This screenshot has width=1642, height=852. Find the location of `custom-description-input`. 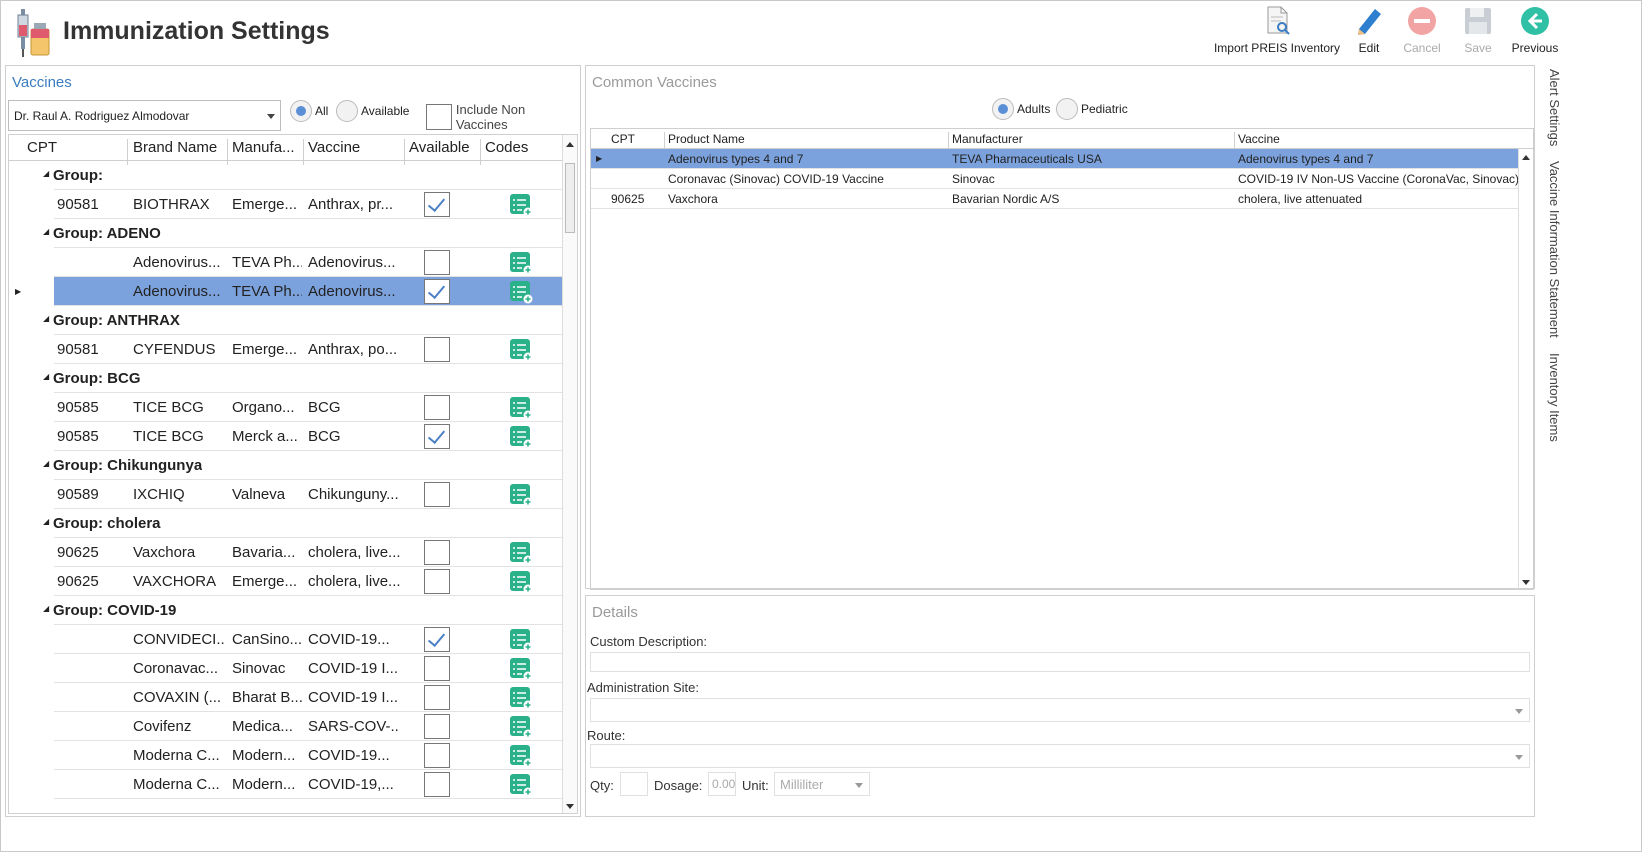

custom-description-input is located at coordinates (1060, 662).